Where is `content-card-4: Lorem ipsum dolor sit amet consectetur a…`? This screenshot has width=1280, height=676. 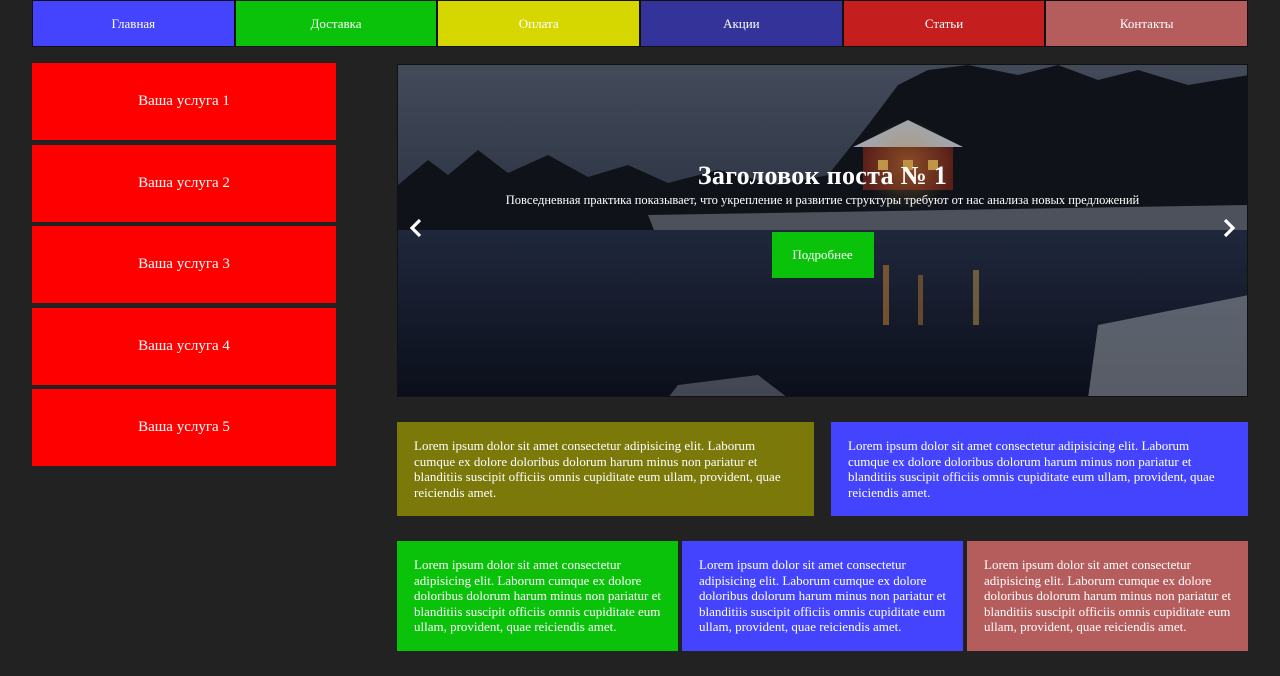 content-card-4: Lorem ipsum dolor sit amet consectetur a… is located at coordinates (822, 596).